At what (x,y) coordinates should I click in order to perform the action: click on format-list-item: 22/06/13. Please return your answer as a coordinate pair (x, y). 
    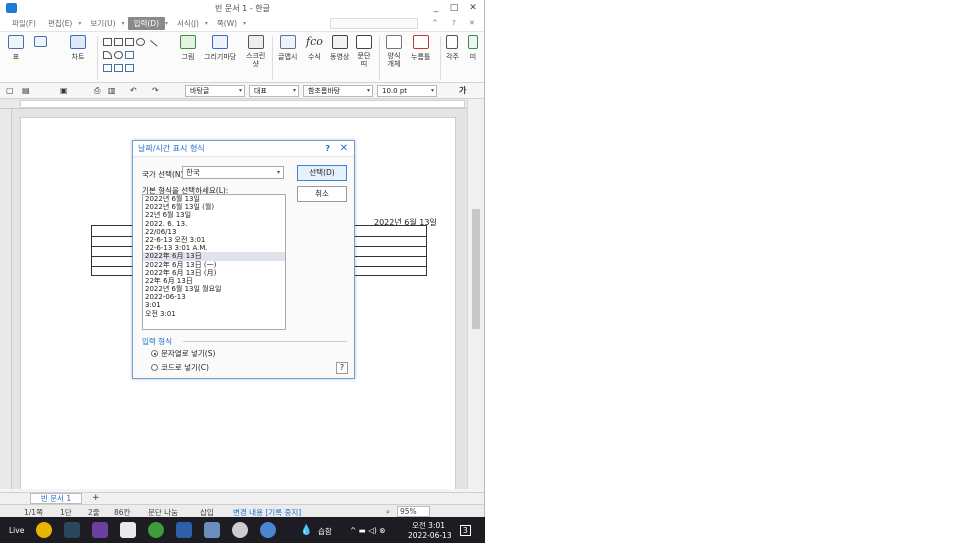
    Looking at the image, I should click on (214, 232).